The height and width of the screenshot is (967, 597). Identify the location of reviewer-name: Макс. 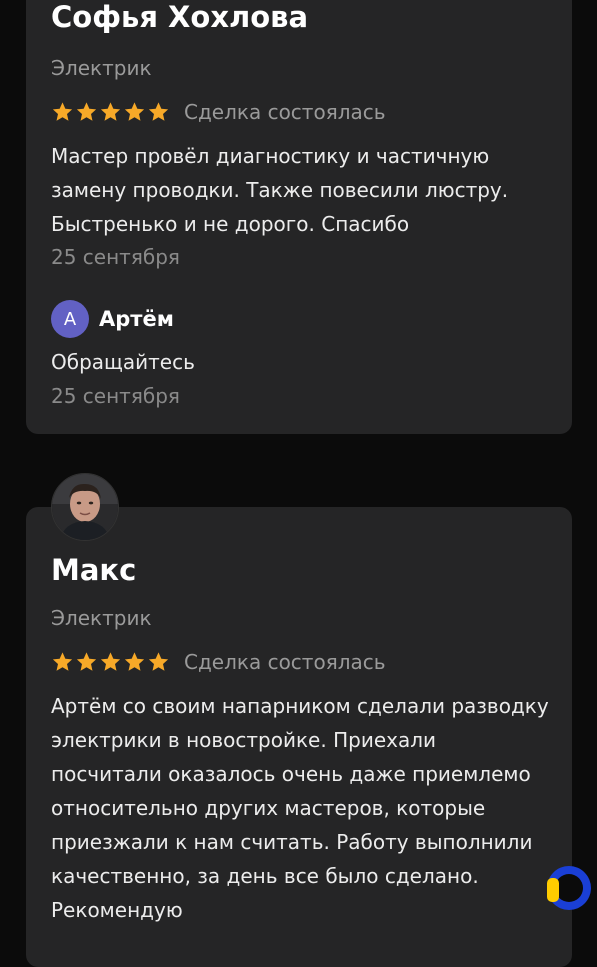
(93, 570).